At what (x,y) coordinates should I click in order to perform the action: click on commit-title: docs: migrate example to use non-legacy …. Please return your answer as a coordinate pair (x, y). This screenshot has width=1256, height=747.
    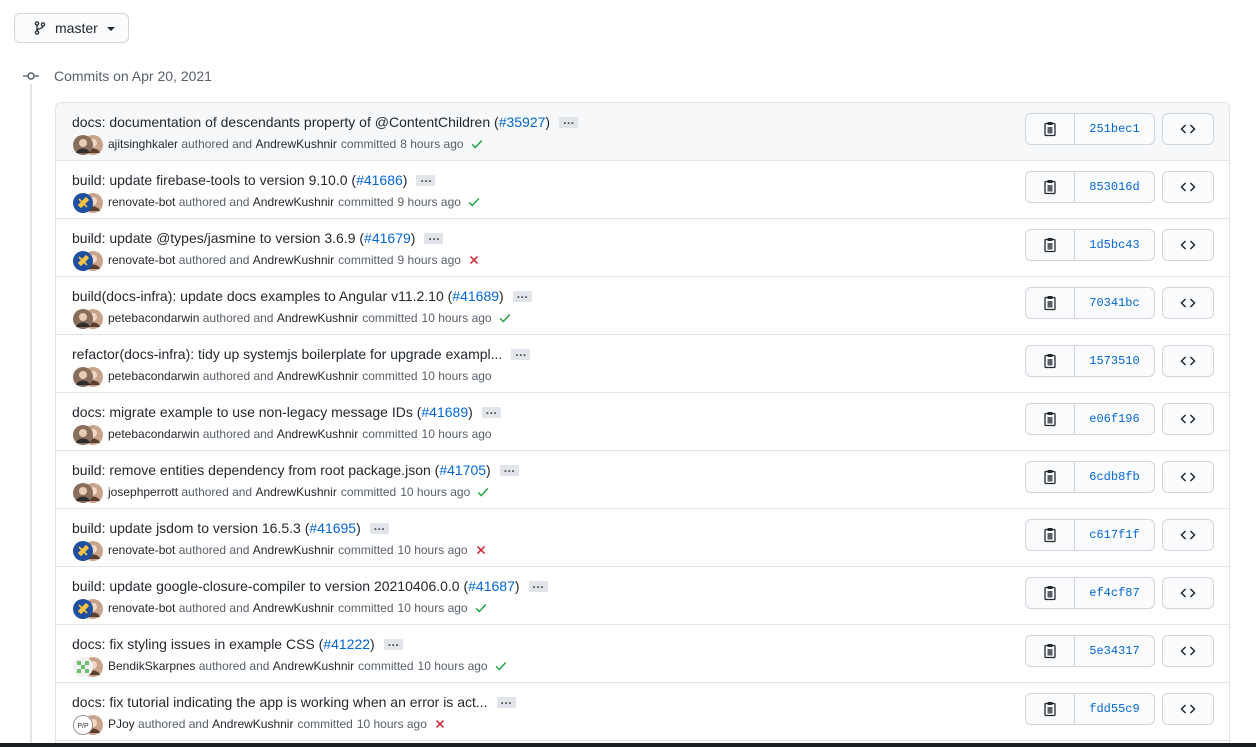
    Looking at the image, I should click on (246, 412).